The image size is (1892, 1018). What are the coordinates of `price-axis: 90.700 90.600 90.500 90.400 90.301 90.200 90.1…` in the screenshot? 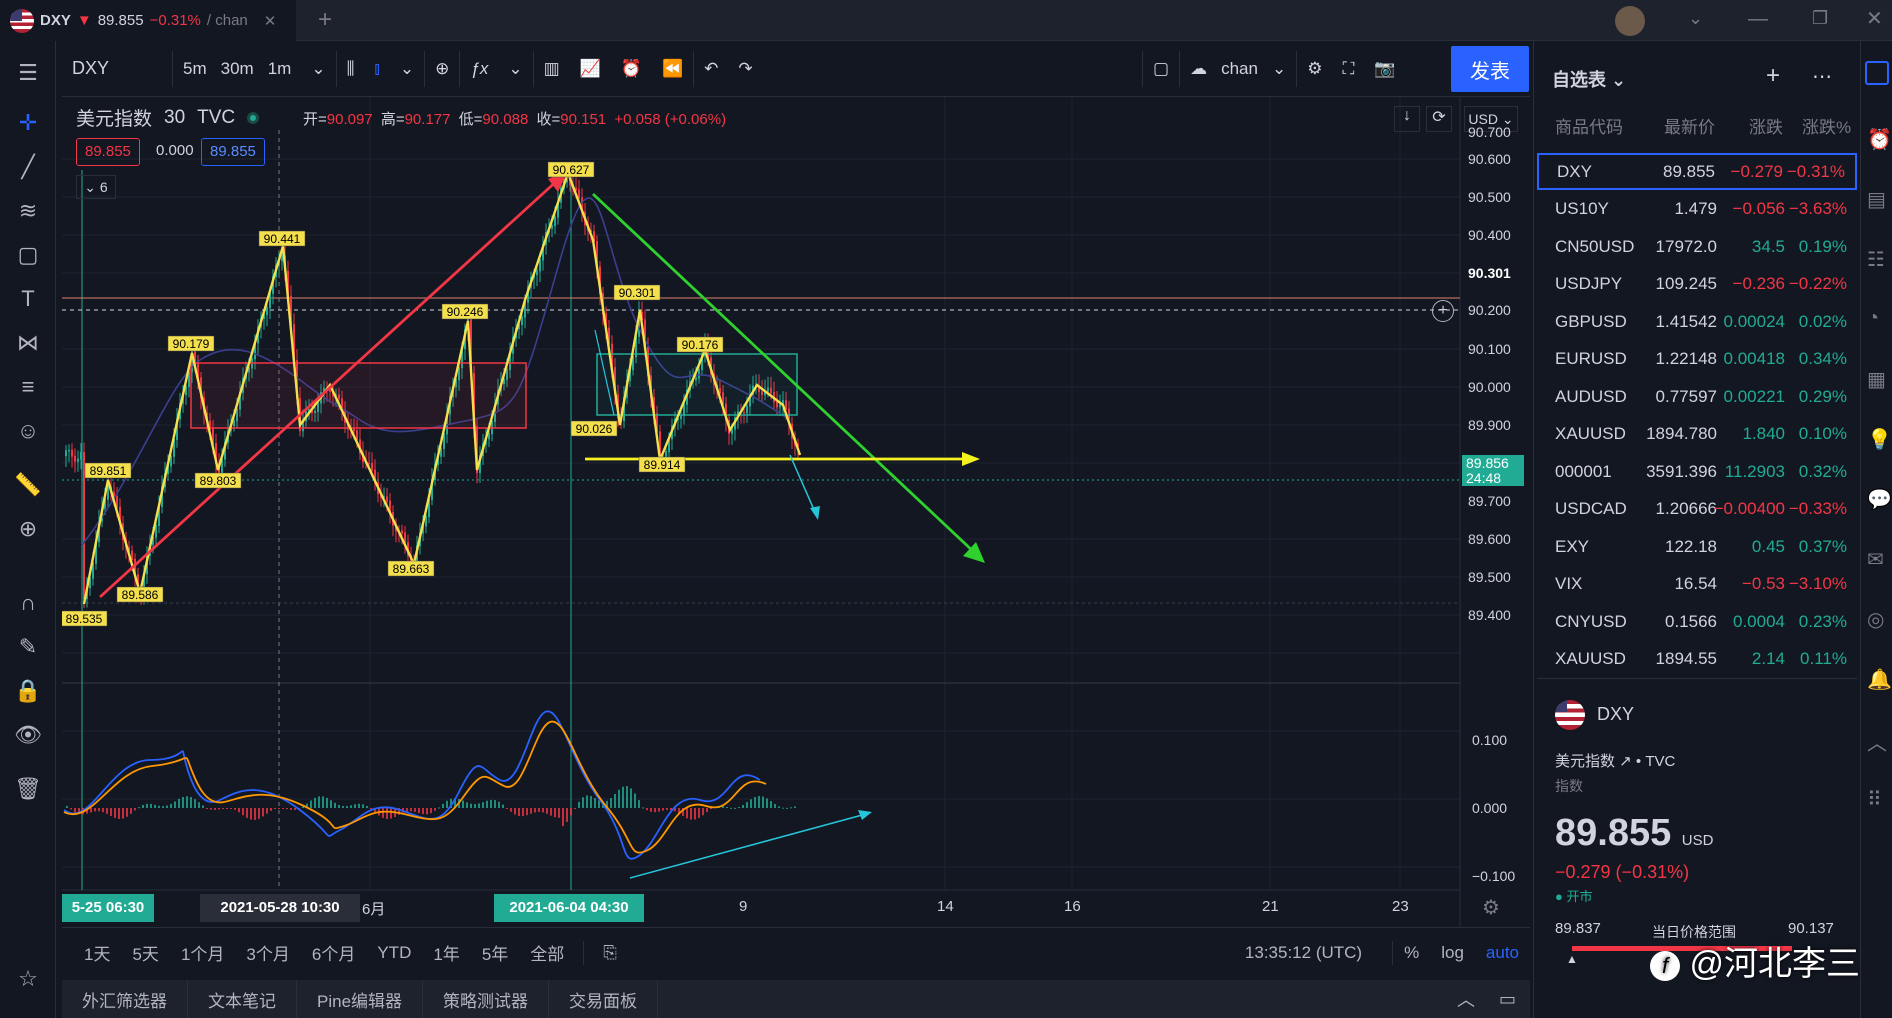 It's located at (1496, 512).